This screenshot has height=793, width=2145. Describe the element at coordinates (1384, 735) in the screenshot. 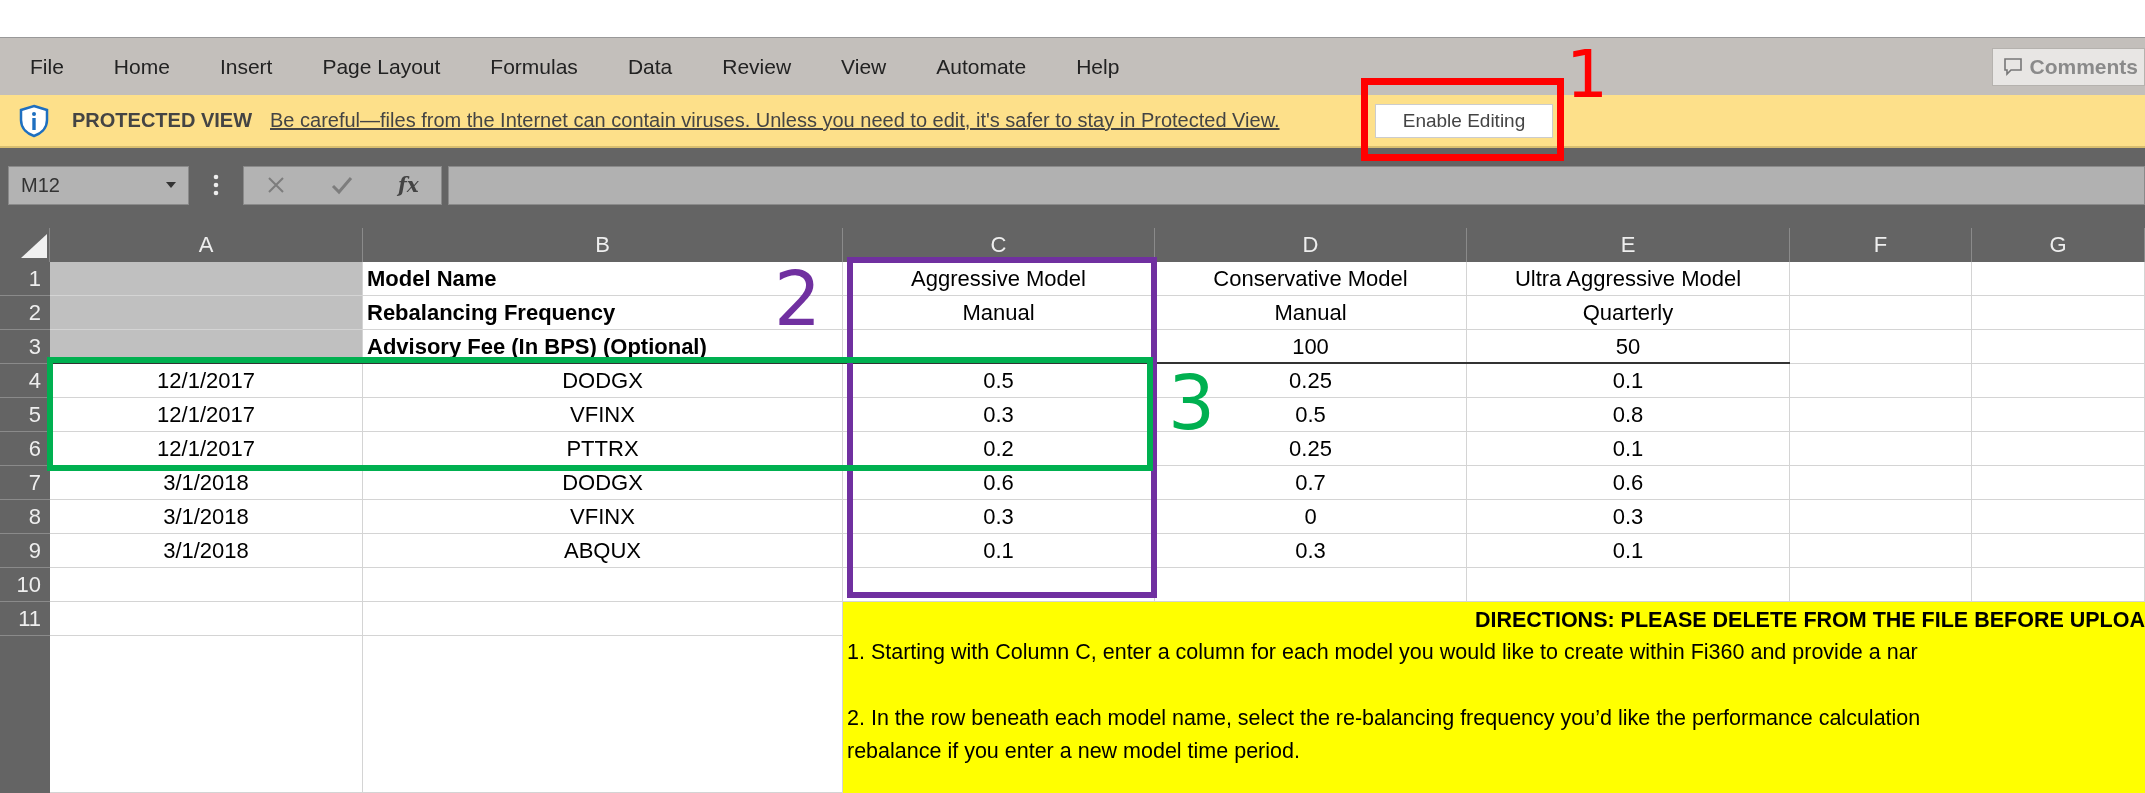

I see `directions-paragraph: 2. In the row beneath each model name, select the re-balancing frequency you’d like the performance calculation rebalance if you enter a new model time period.` at that location.